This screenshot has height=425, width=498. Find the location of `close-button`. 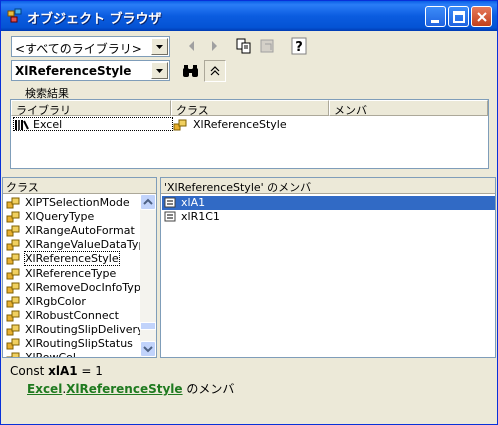

close-button is located at coordinates (481, 16).